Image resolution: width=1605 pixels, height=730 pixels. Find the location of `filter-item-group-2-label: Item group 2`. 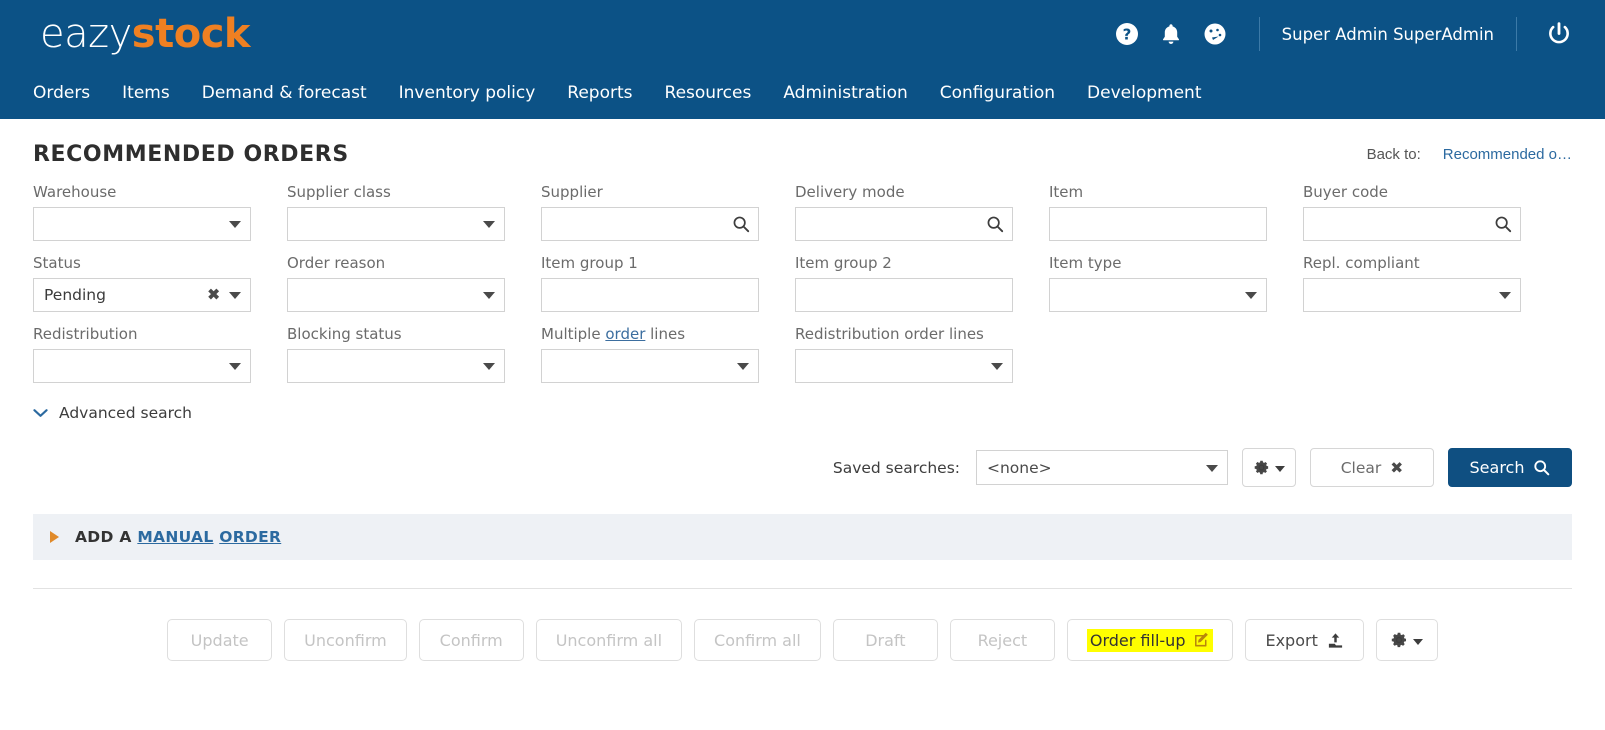

filter-item-group-2-label: Item group 2 is located at coordinates (843, 263).